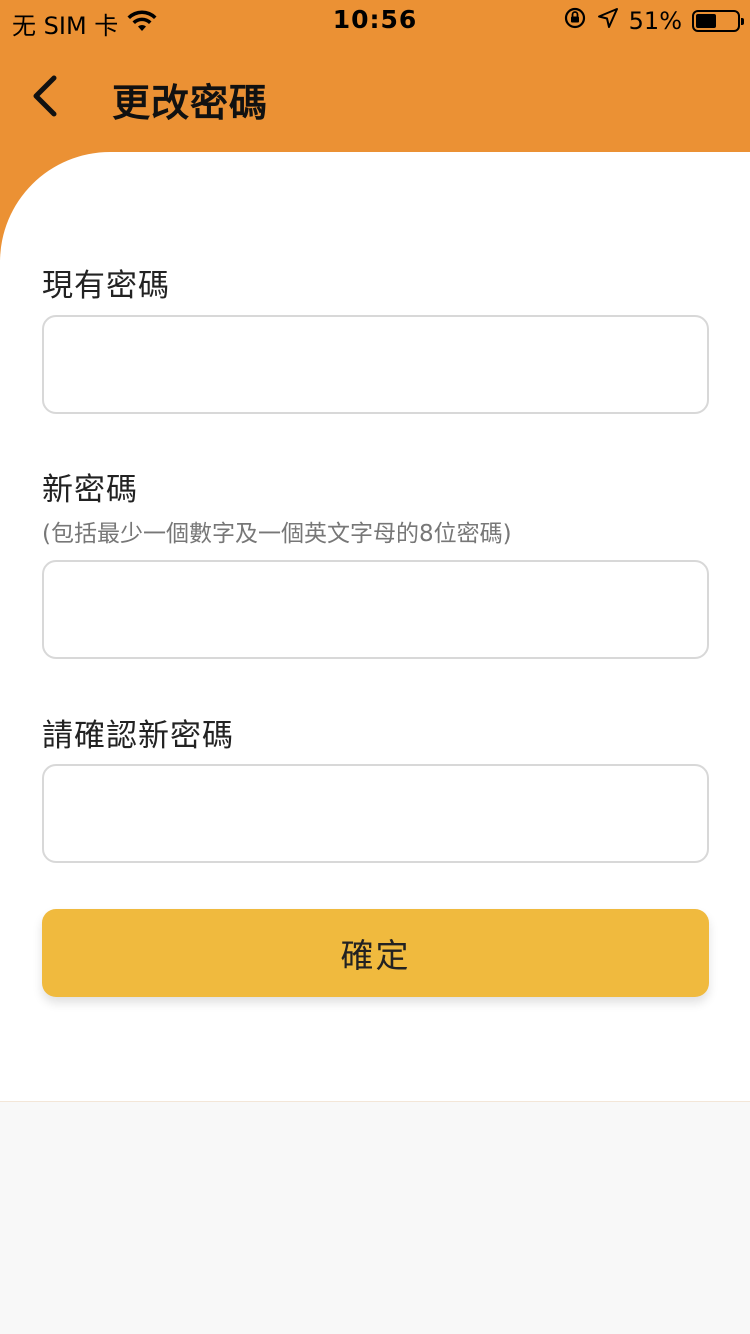 Image resolution: width=750 pixels, height=1334 pixels. I want to click on battery-level, so click(706, 21).